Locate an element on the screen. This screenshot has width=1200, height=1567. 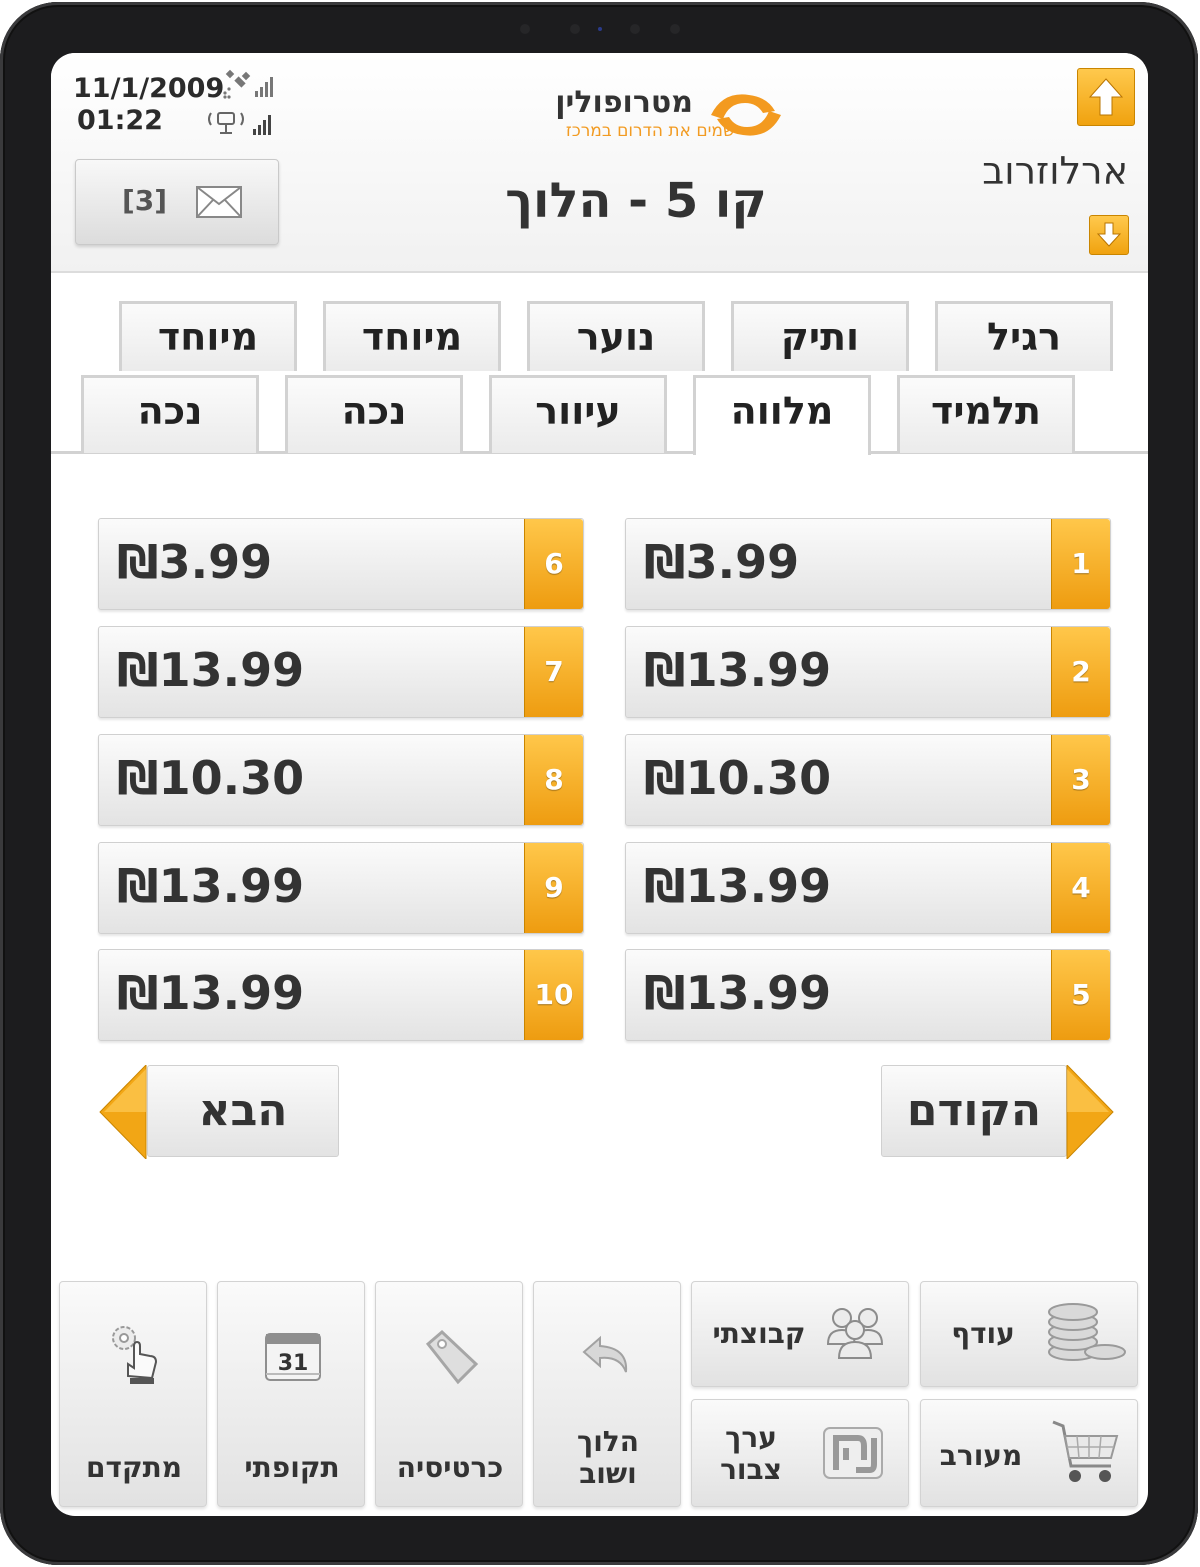
periodic-pass-button: 31 תקופתי is located at coordinates (291, 1394).